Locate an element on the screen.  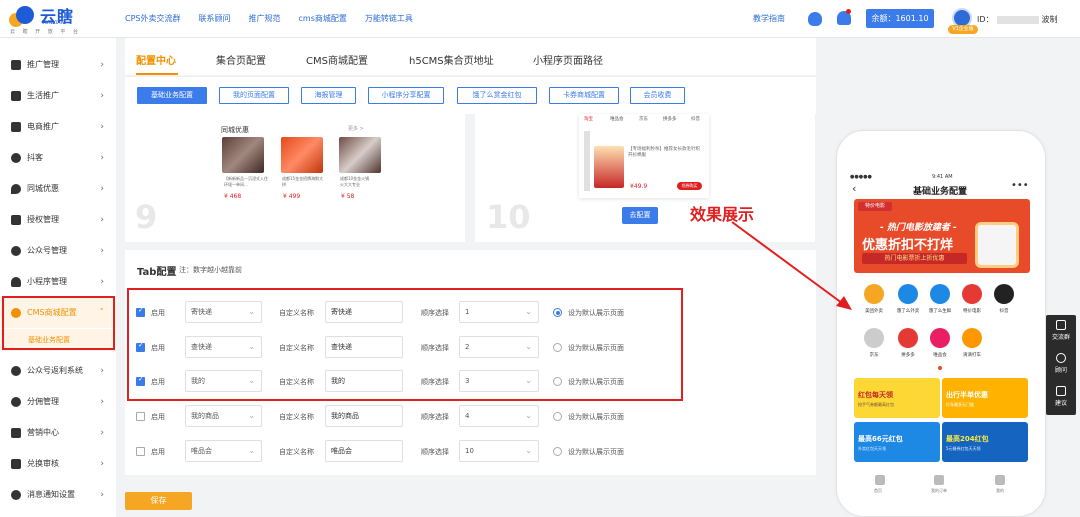
grid-label: 唯品会 is located at coordinates (940, 355).